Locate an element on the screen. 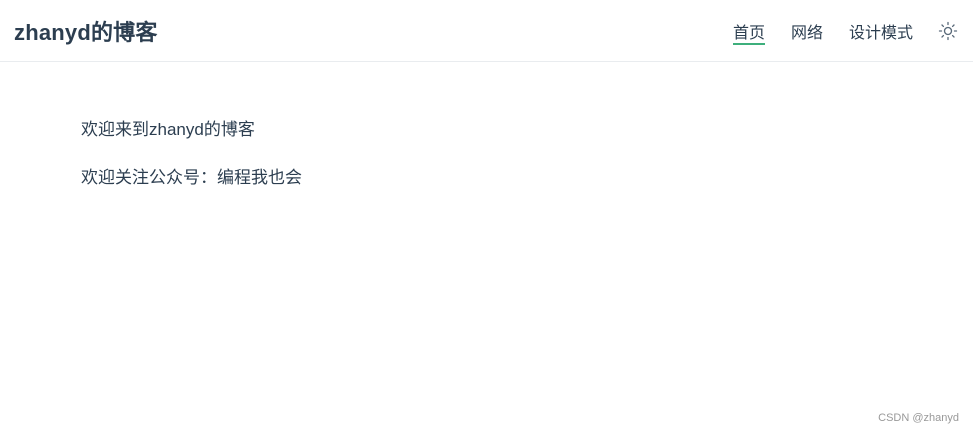 This screenshot has width=973, height=433. main-content: 欢迎来到zhanyd的博客 欢迎关注公众号：编程我也会 is located at coordinates (191, 166).